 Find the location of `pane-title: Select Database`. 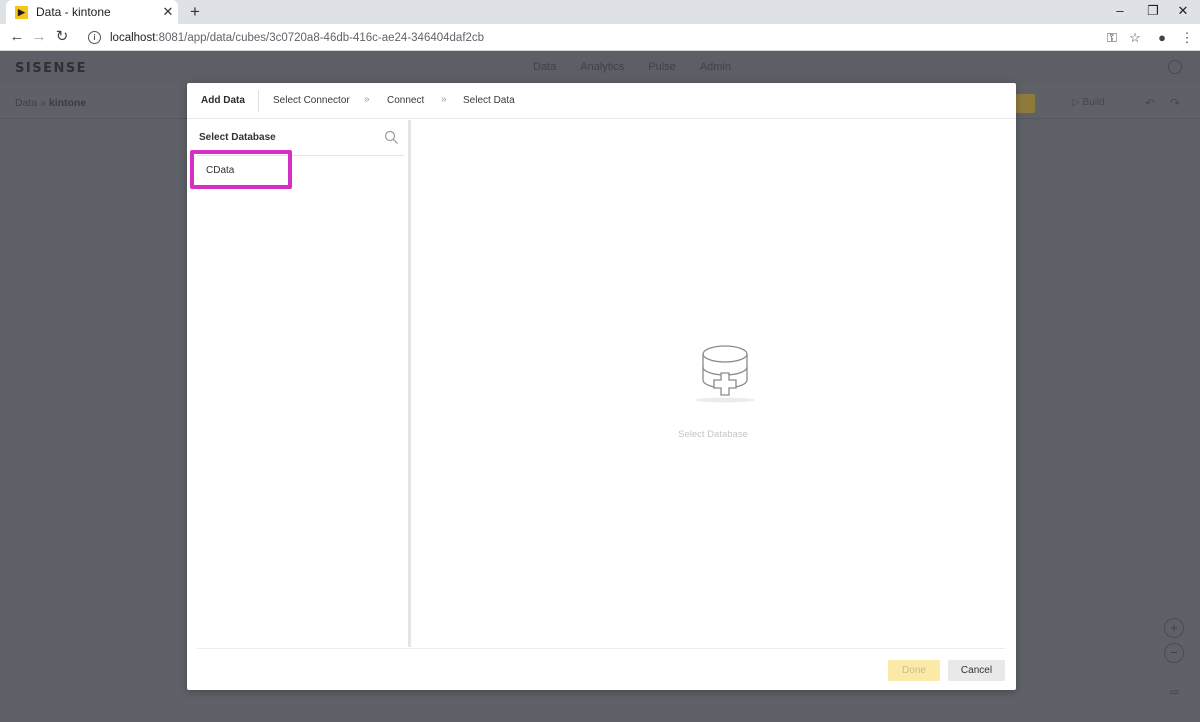

pane-title: Select Database is located at coordinates (237, 137).